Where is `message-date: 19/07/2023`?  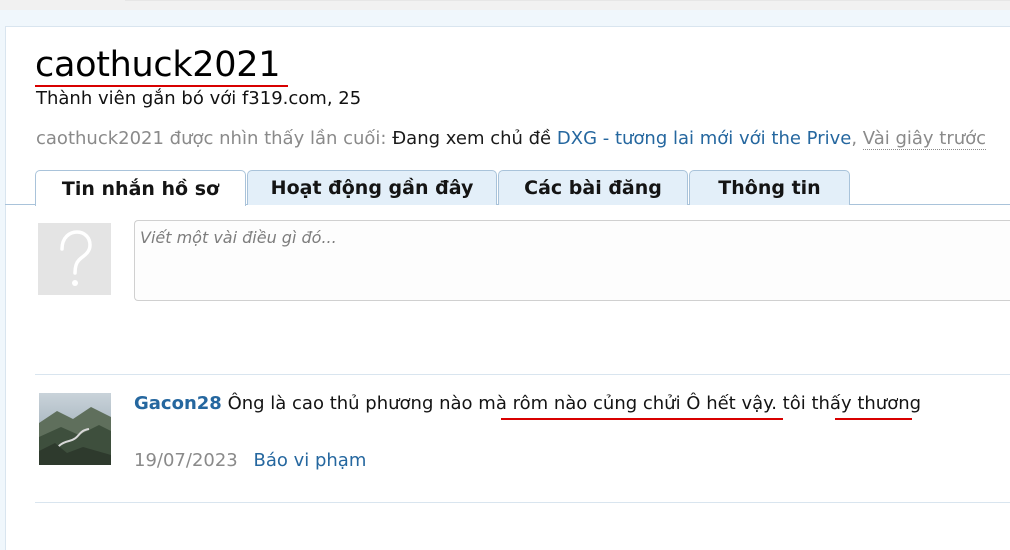 message-date: 19/07/2023 is located at coordinates (186, 460).